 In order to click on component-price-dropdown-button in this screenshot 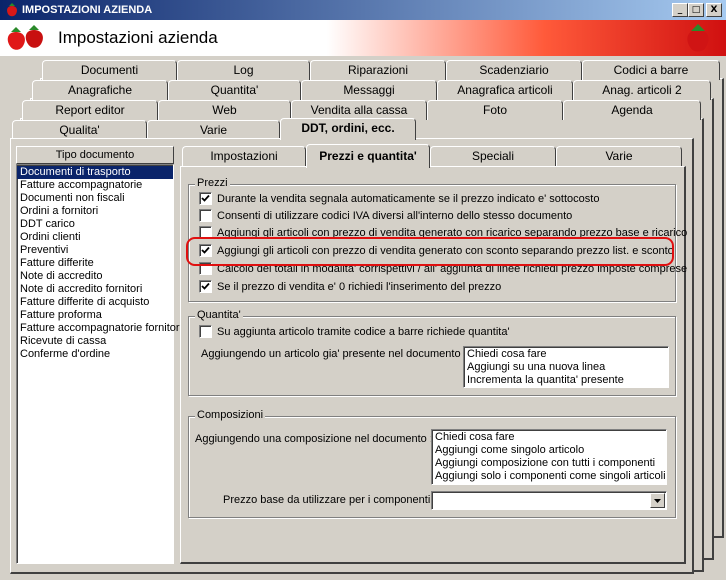, I will do `click(657, 500)`.